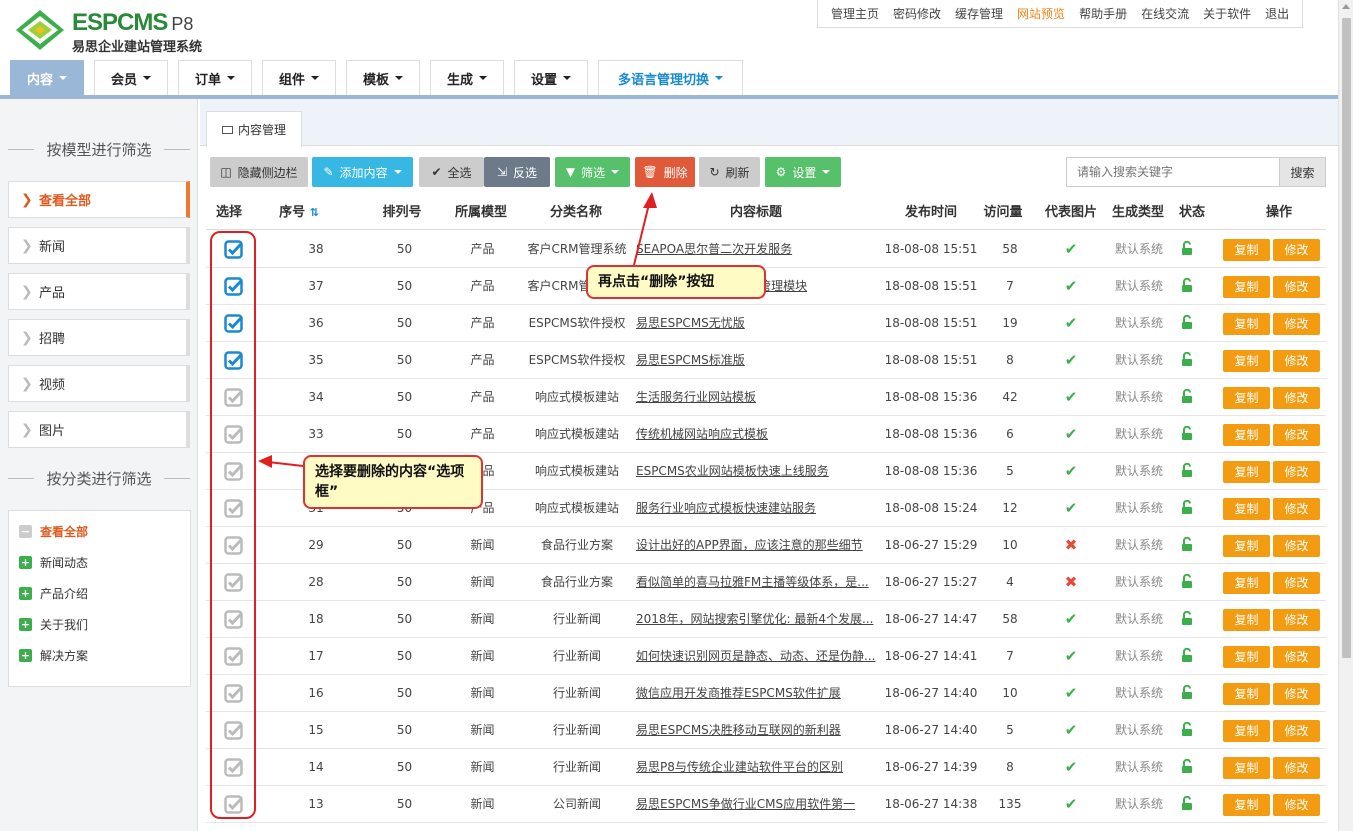 This screenshot has width=1353, height=831. What do you see at coordinates (53, 531) in the screenshot?
I see `category-item-all: − 查看全部` at bounding box center [53, 531].